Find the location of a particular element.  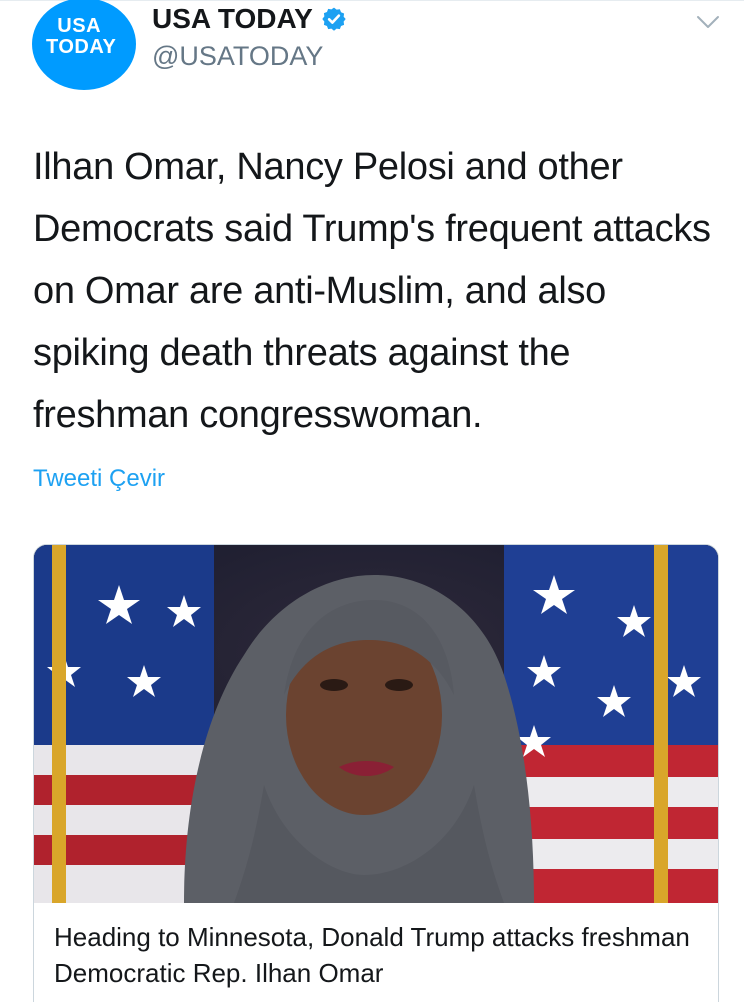

avatar-logo-line1: USA is located at coordinates (79, 26).